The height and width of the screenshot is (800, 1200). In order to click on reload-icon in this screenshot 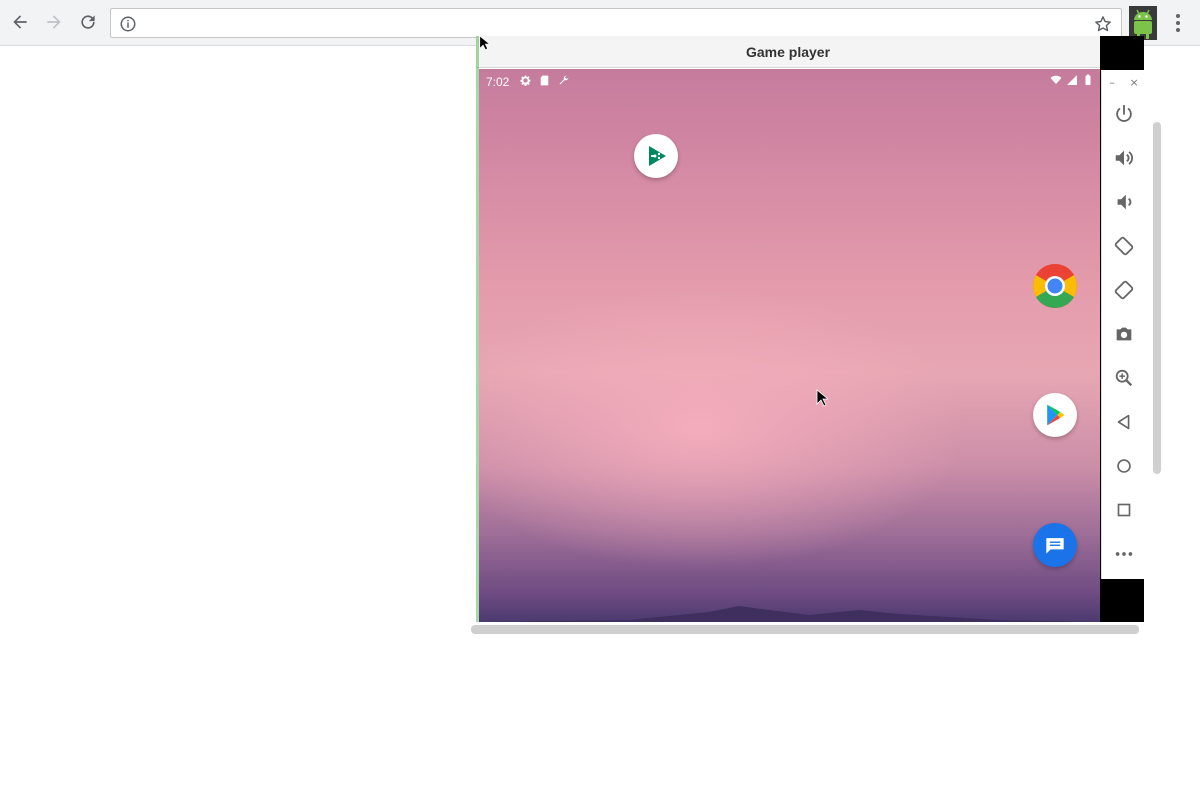, I will do `click(88, 22)`.